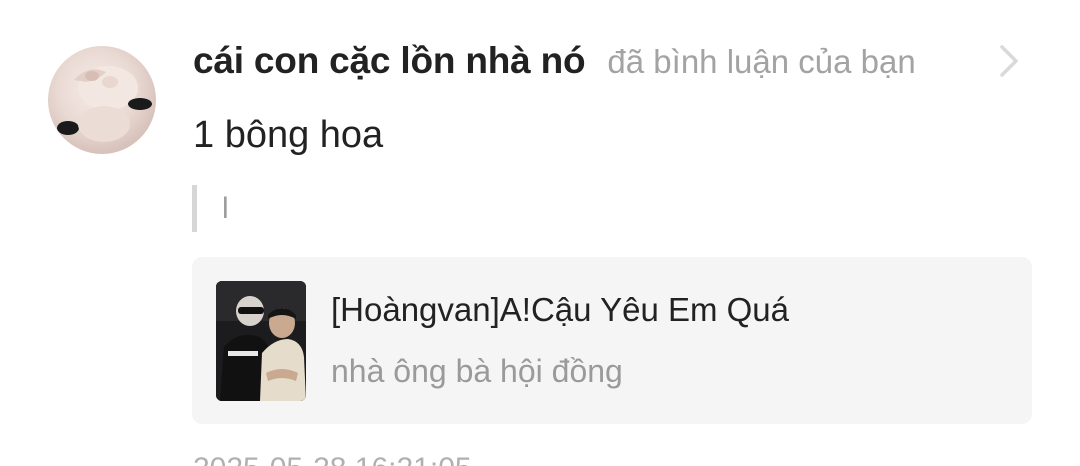 This screenshot has height=466, width=1080. I want to click on action-text: đã bình luận của bạn, so click(761, 61).